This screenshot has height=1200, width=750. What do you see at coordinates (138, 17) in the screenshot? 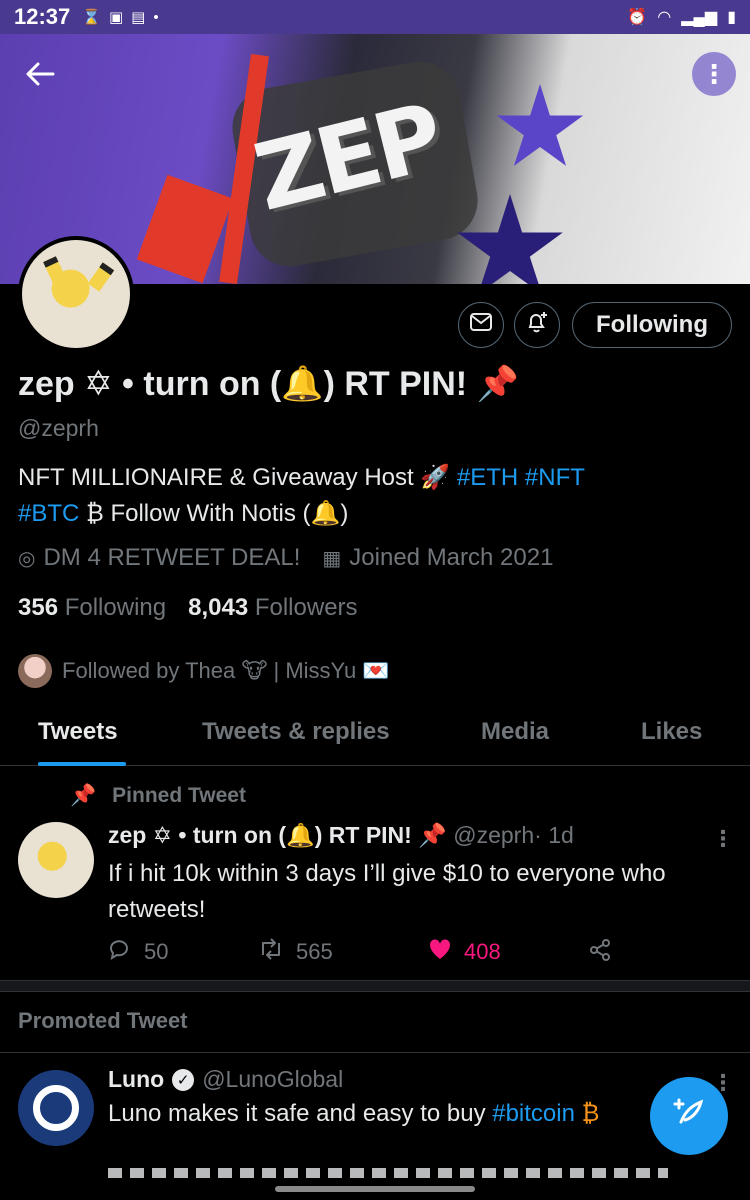
I see `webtoon-icon: ▤` at bounding box center [138, 17].